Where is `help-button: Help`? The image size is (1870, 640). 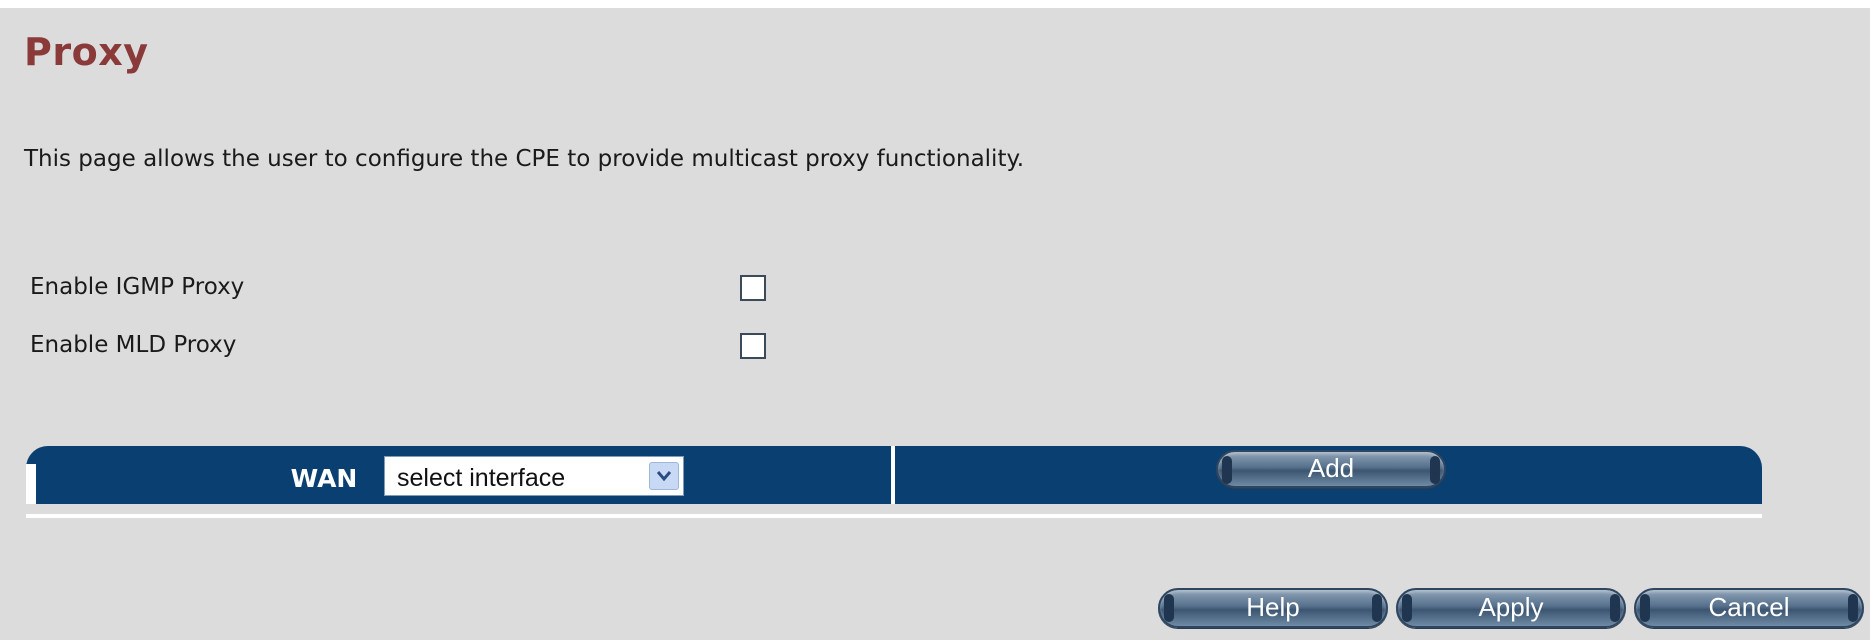
help-button: Help is located at coordinates (1273, 608).